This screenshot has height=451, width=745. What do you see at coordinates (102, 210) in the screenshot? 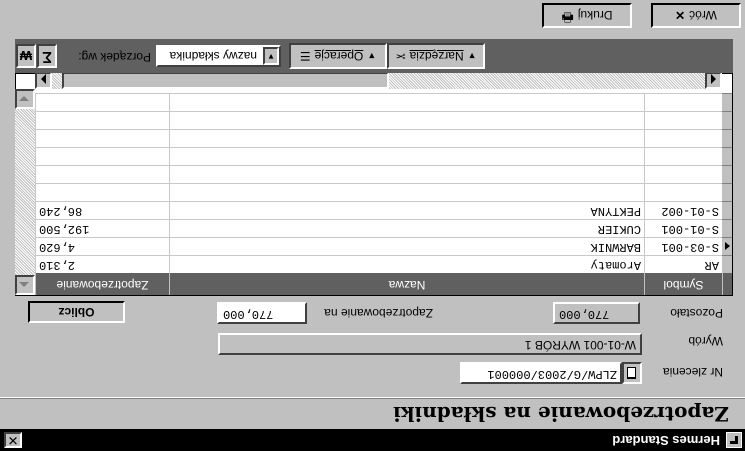
I see `cell-demand: 86,240` at bounding box center [102, 210].